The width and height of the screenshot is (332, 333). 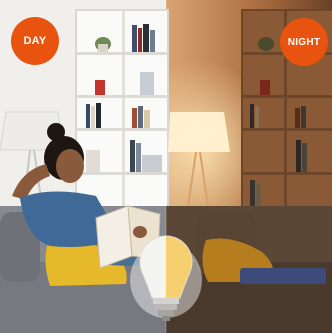 What do you see at coordinates (35, 41) in the screenshot?
I see `day-badge: DAY` at bounding box center [35, 41].